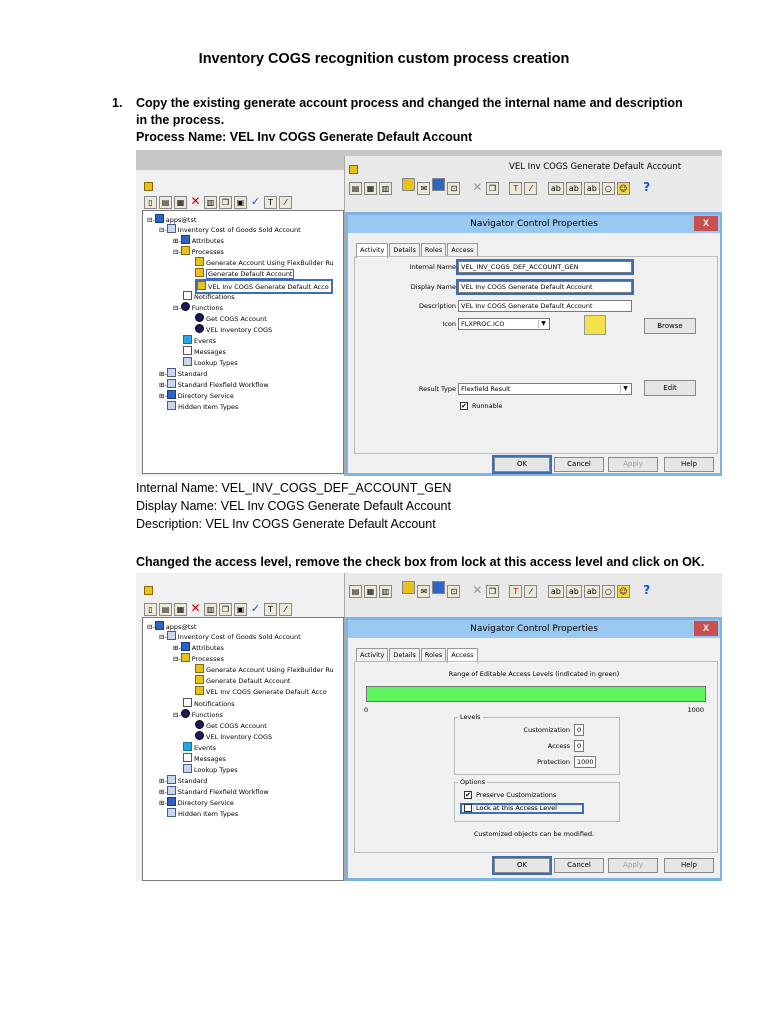 Image resolution: width=768 pixels, height=1024 pixels. Describe the element at coordinates (210, 769) in the screenshot. I see `tree-lookup-types: Lookup Types` at that location.